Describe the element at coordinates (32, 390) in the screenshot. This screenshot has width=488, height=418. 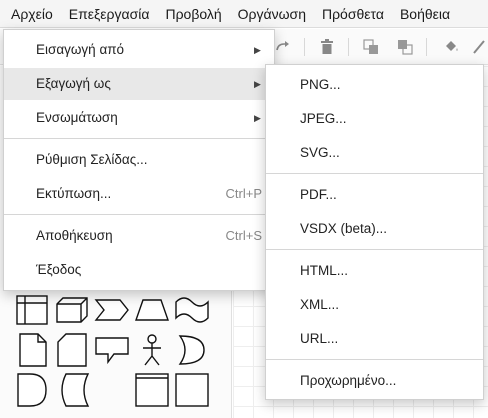
I see `delay-shape` at that location.